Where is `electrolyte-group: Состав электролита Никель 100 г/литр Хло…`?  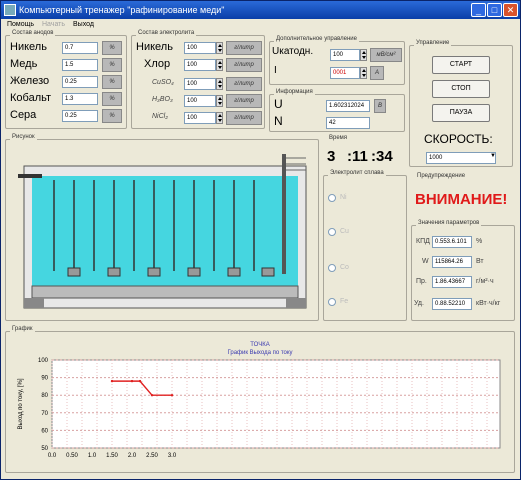 electrolyte-group: Состав электролита Никель 100 г/литр Хло… is located at coordinates (198, 79).